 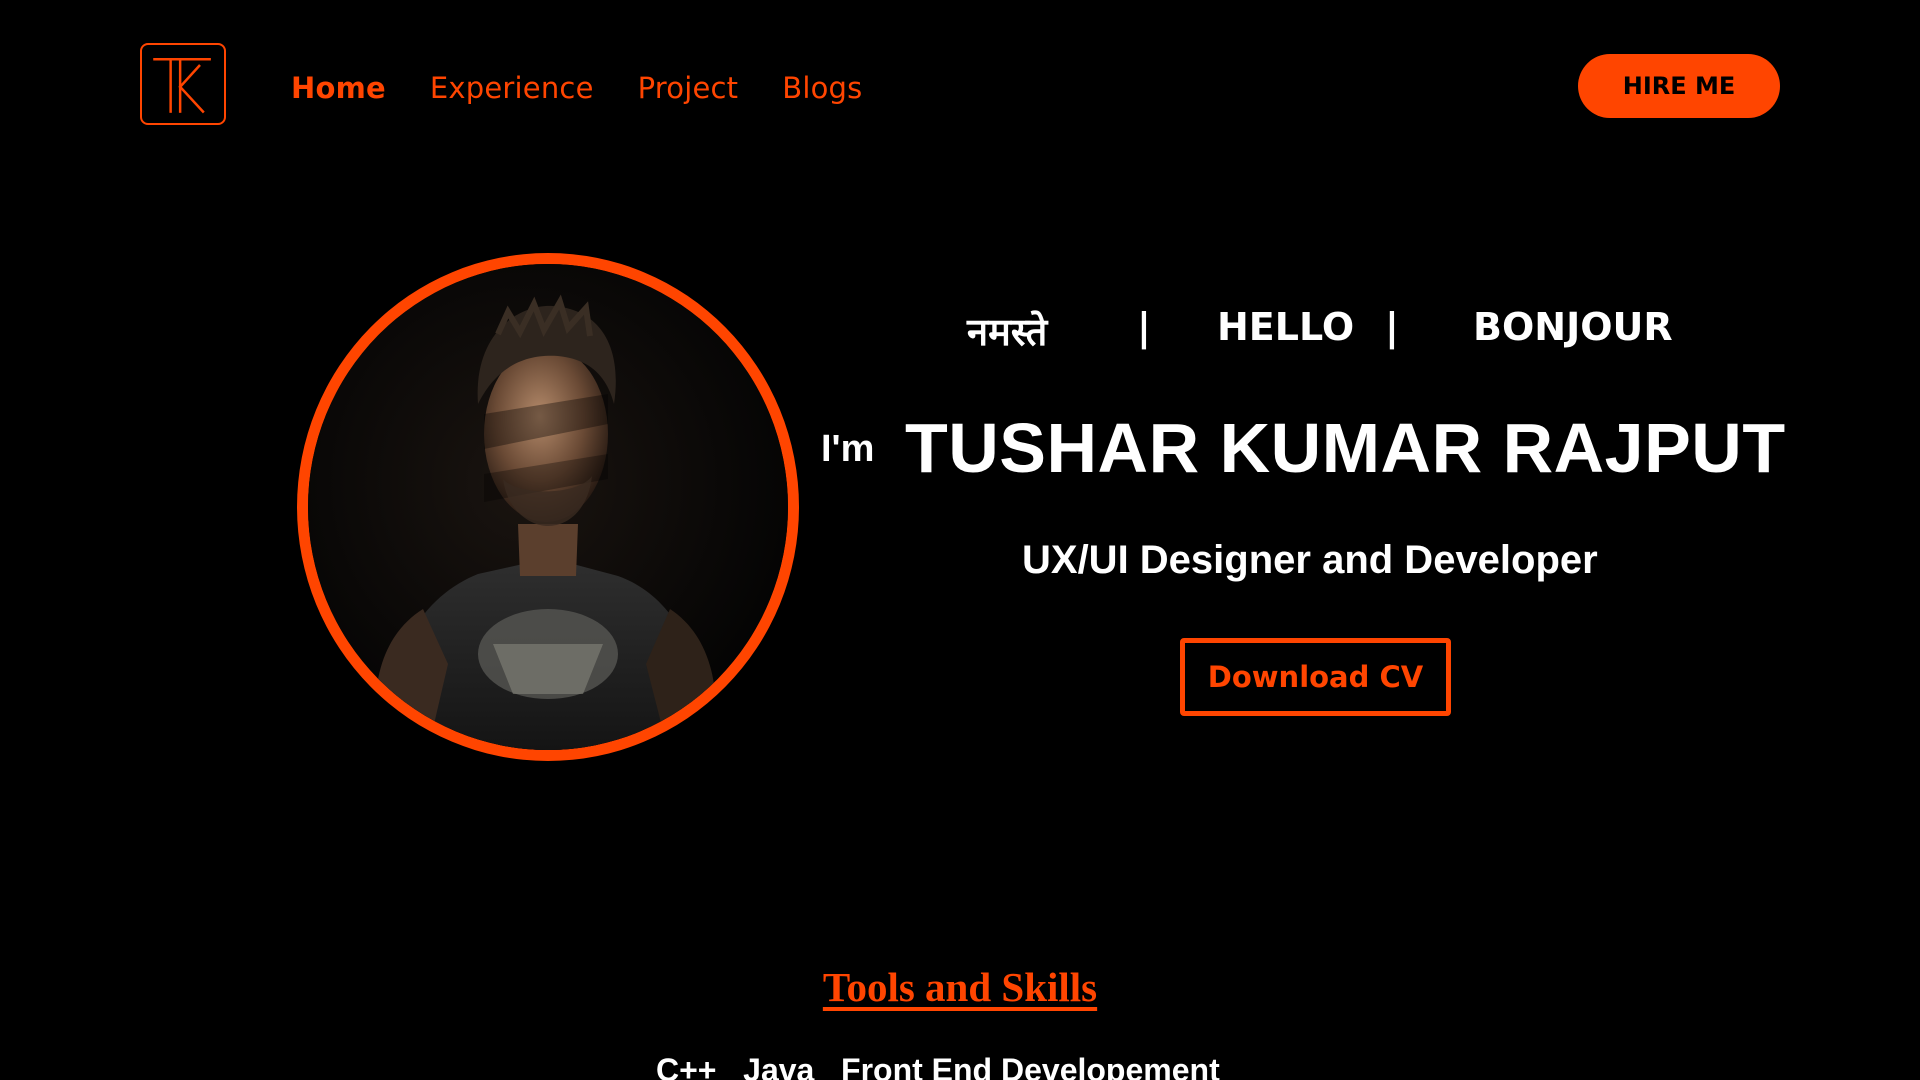 I want to click on nav-home: Home, so click(x=338, y=88).